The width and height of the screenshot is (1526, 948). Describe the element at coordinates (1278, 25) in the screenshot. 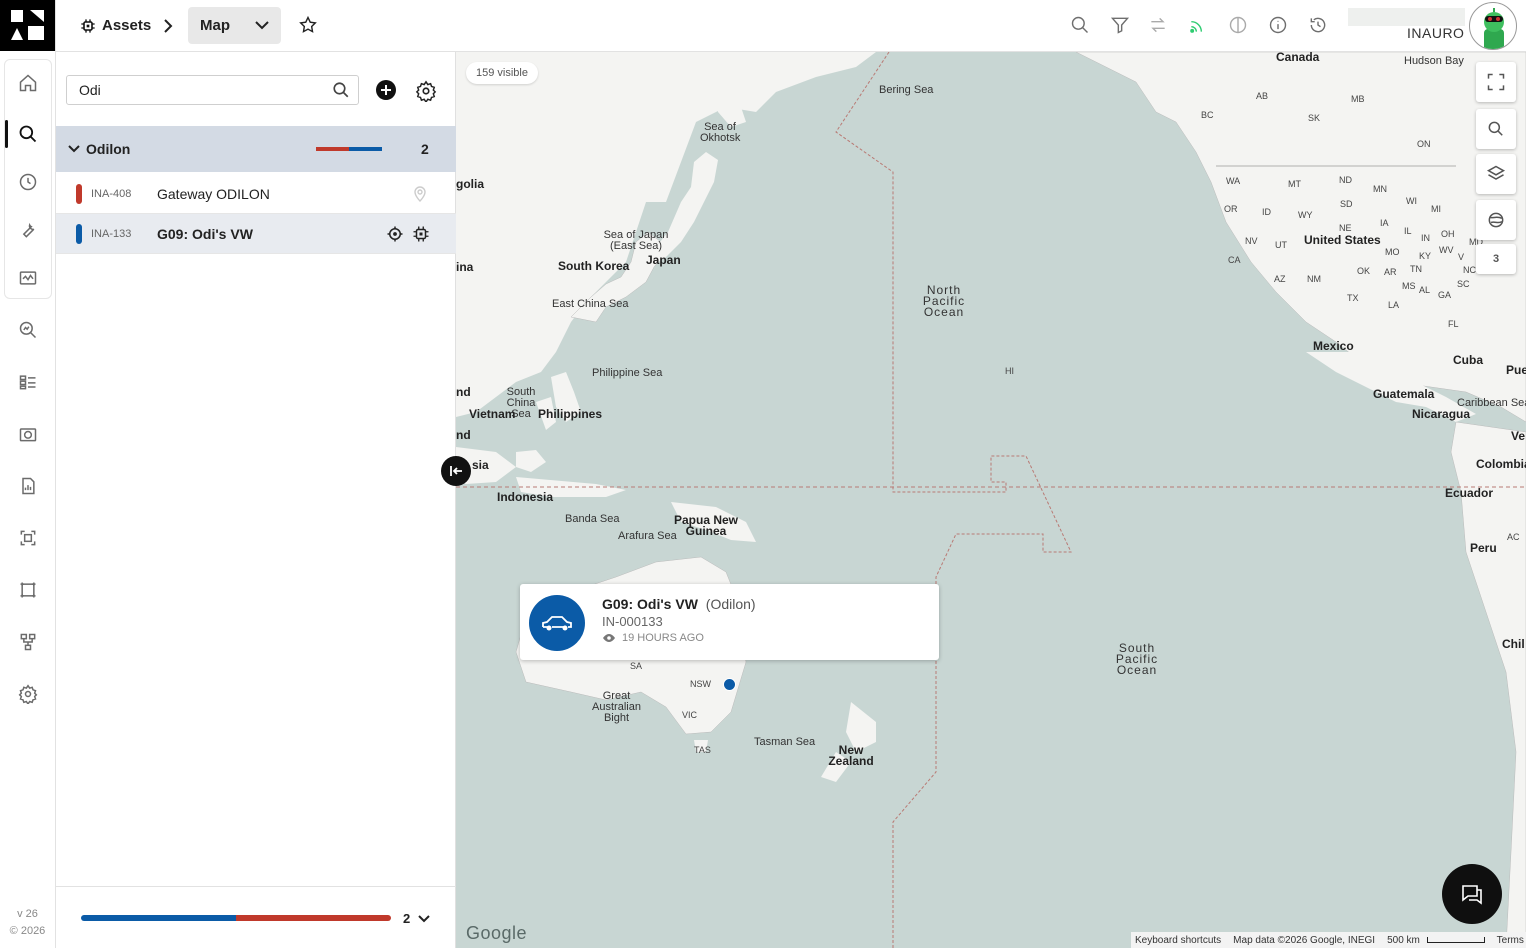

I see `info-icon` at that location.